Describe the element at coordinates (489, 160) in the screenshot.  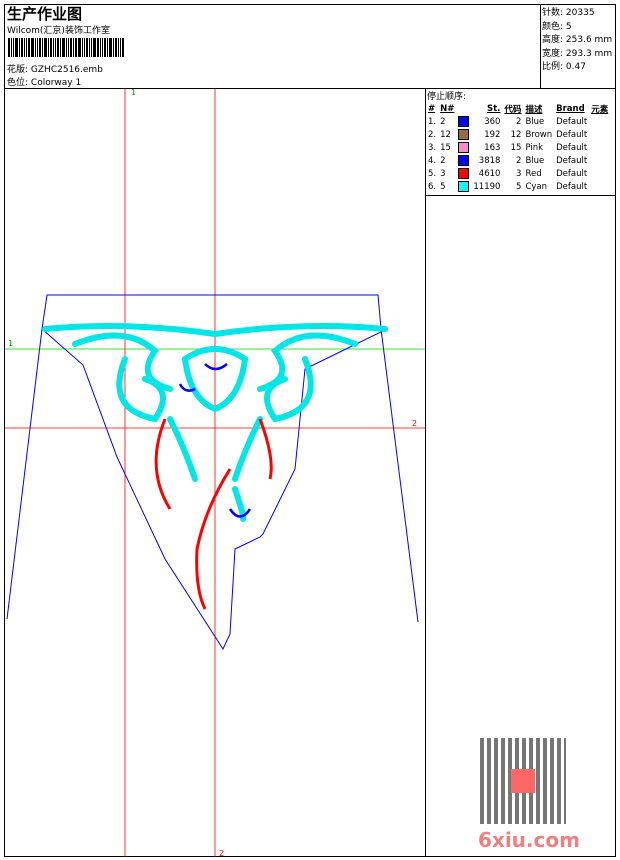
I see `stitch-count: 3818` at that location.